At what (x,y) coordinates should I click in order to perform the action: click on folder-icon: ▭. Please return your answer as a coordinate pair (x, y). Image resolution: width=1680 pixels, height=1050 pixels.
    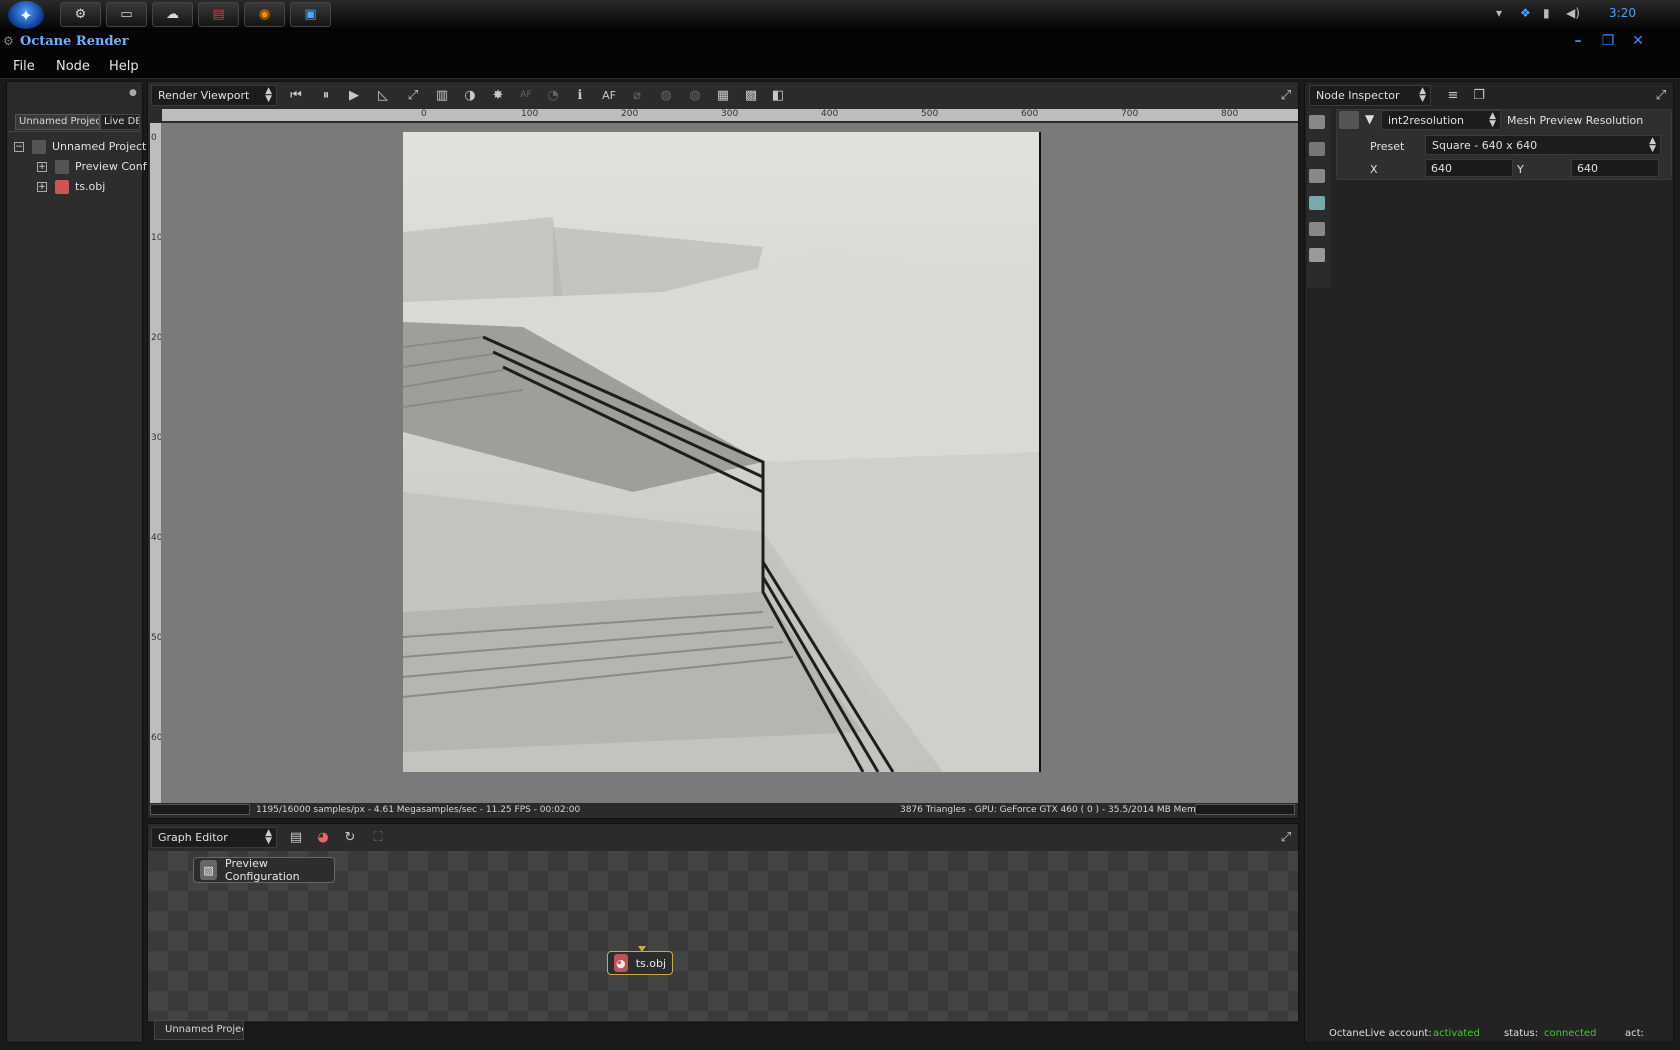
    Looking at the image, I should click on (126, 14).